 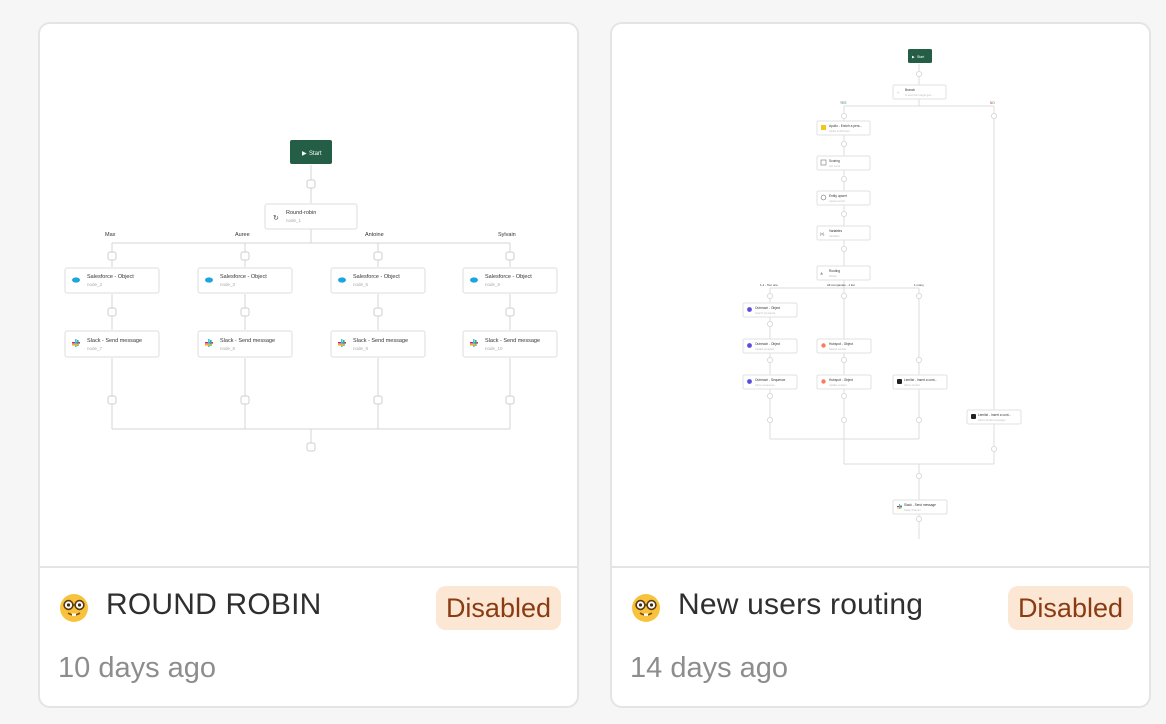 What do you see at coordinates (214, 604) in the screenshot?
I see `workflow-name: ROUND ROBIN` at bounding box center [214, 604].